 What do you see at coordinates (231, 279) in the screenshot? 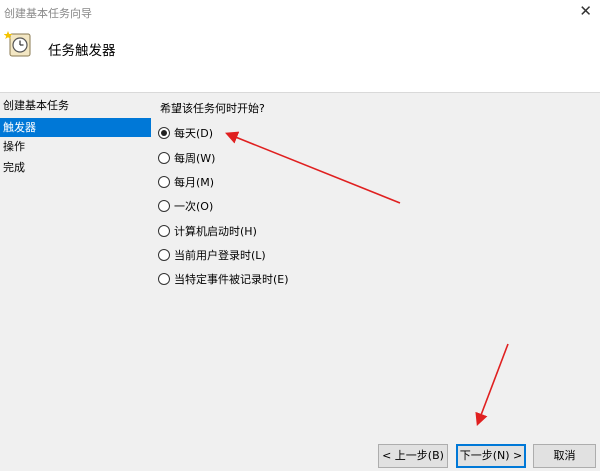
I see `option-label: 当特定事件被记录时(E)` at bounding box center [231, 279].